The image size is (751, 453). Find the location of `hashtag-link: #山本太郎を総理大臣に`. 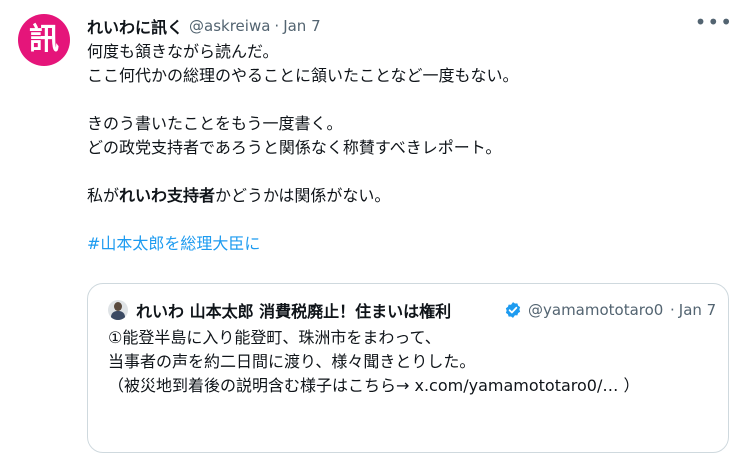

hashtag-link: #山本太郎を総理大臣に is located at coordinates (173, 243).